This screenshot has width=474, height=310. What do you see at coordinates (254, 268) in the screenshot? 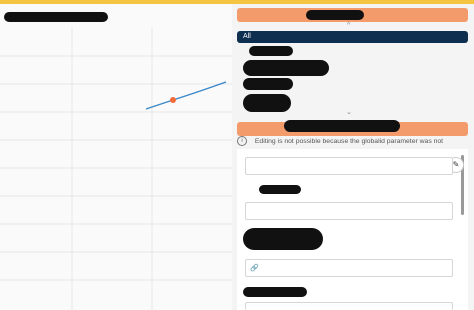
I see `link-icon: 🔗` at bounding box center [254, 268].